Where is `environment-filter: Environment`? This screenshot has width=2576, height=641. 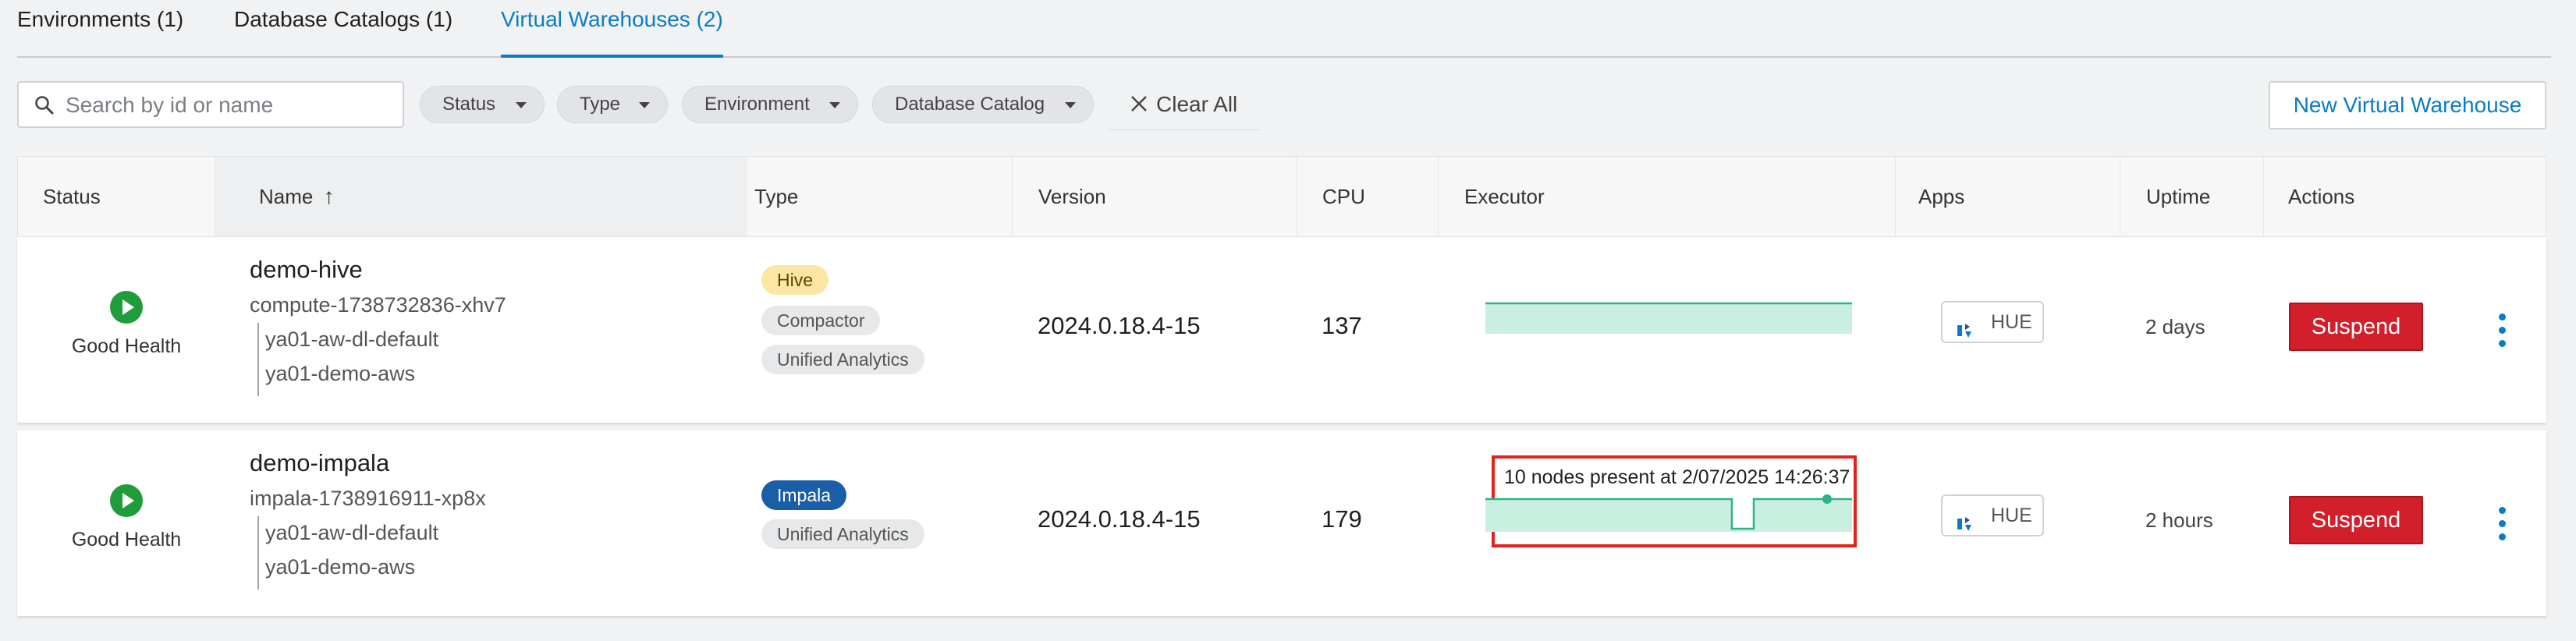 environment-filter: Environment is located at coordinates (770, 104).